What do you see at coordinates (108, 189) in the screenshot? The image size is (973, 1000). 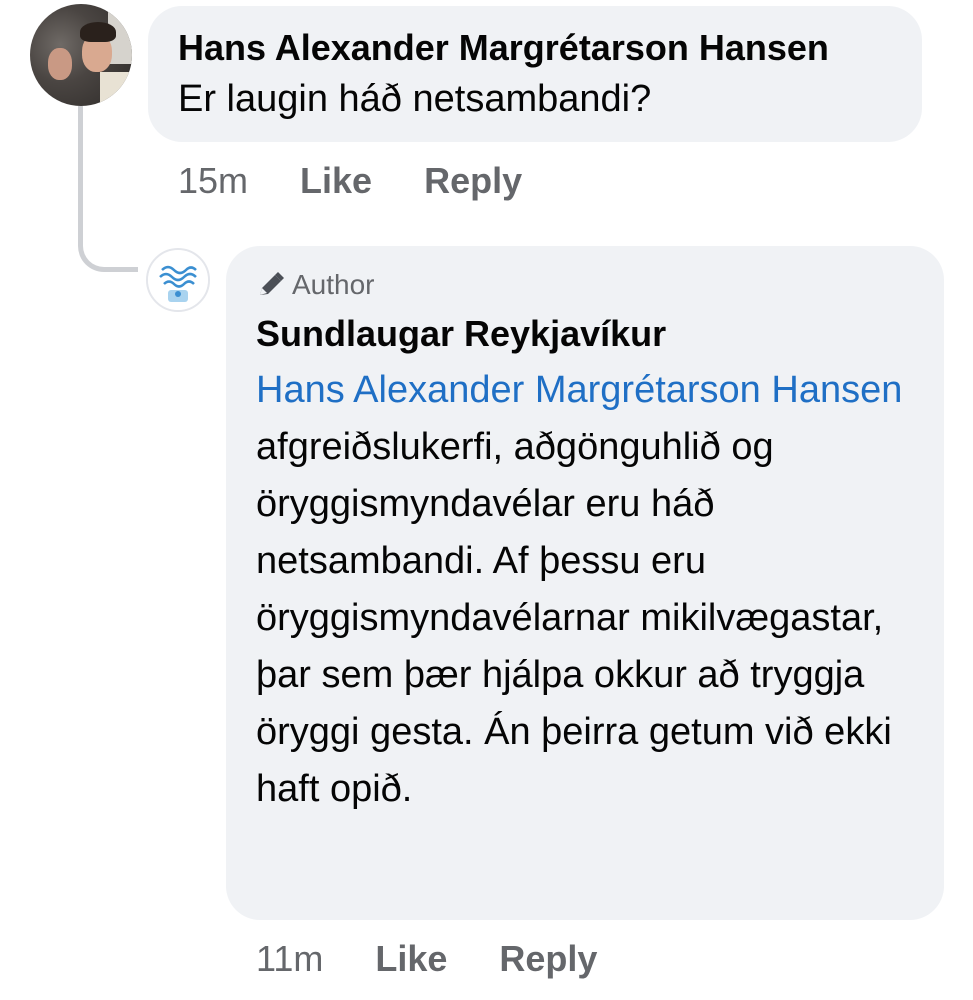 I see `reply-thread-connector` at bounding box center [108, 189].